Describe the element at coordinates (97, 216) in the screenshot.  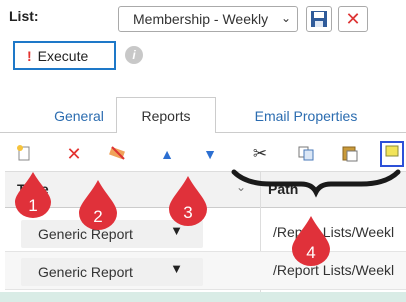
I see `svg-text: 2` at that location.